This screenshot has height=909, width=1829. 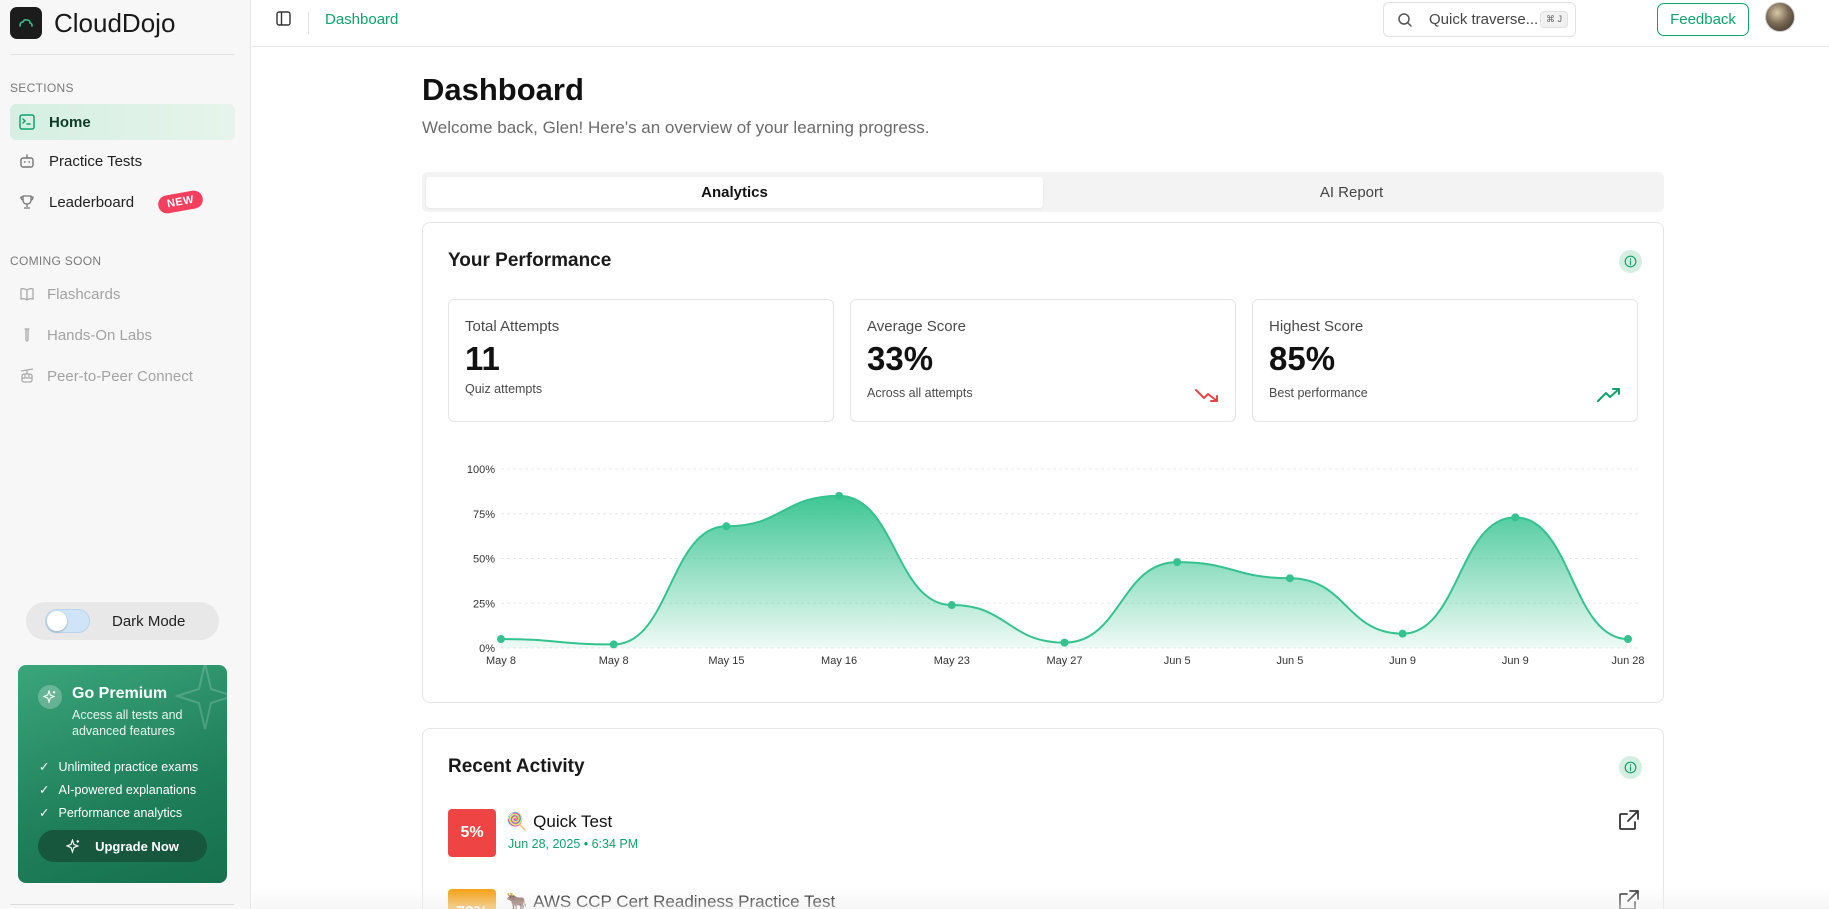 What do you see at coordinates (361, 19) in the screenshot?
I see `breadcrumb: Dashboard` at bounding box center [361, 19].